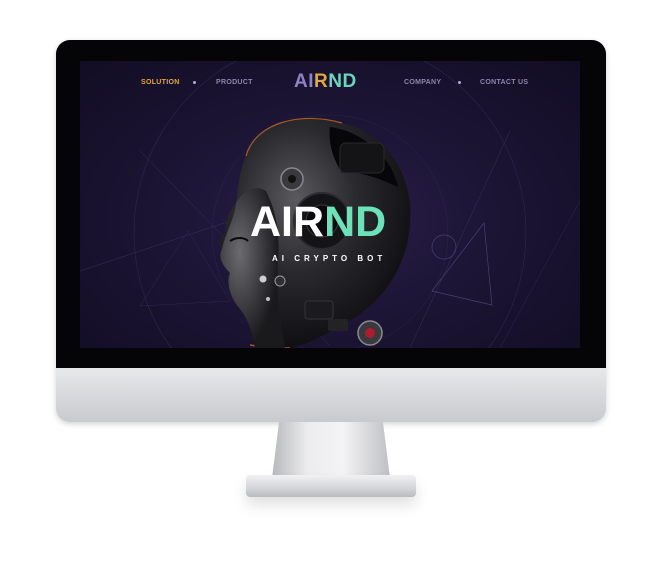 The image size is (664, 562). What do you see at coordinates (355, 222) in the screenshot?
I see `hero-title-green: ND` at bounding box center [355, 222].